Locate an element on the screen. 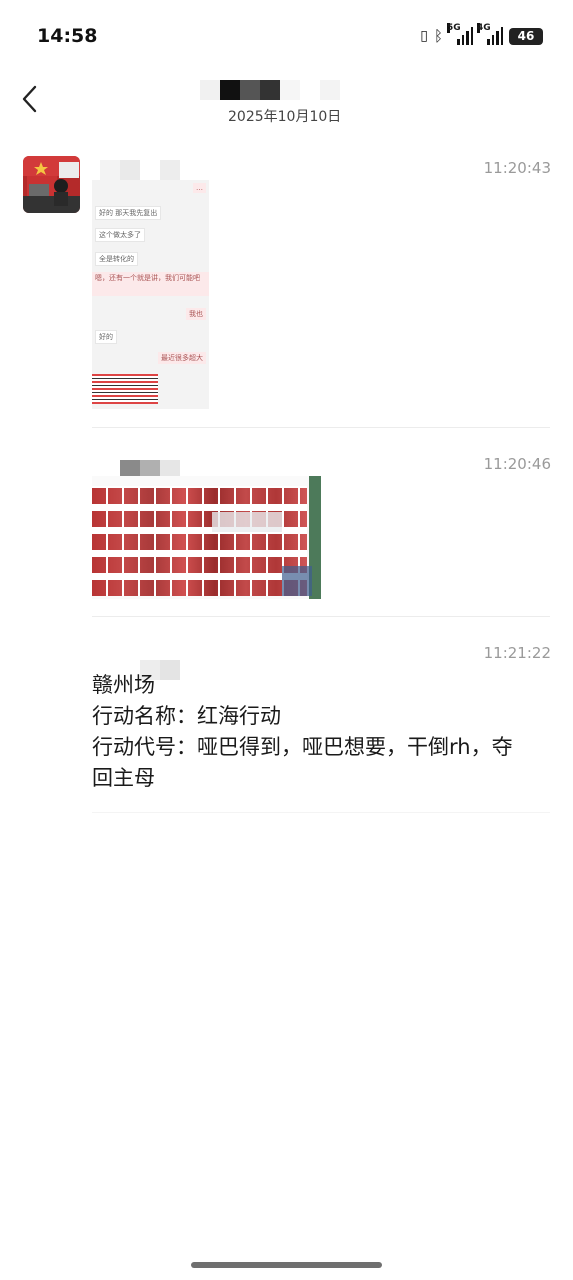  avatar is located at coordinates (51, 184).